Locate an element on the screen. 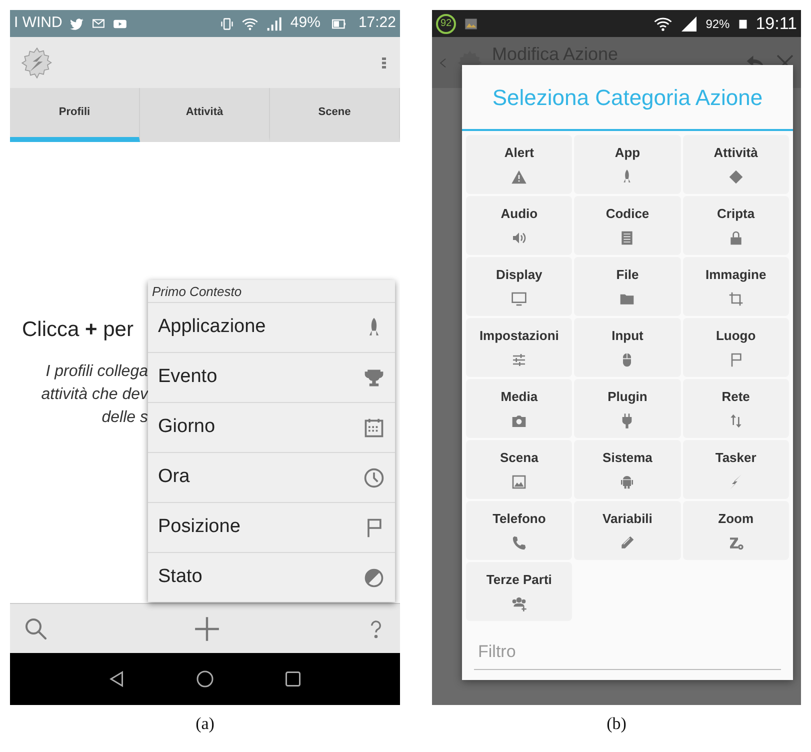  category-tile: Immagine is located at coordinates (735, 286).